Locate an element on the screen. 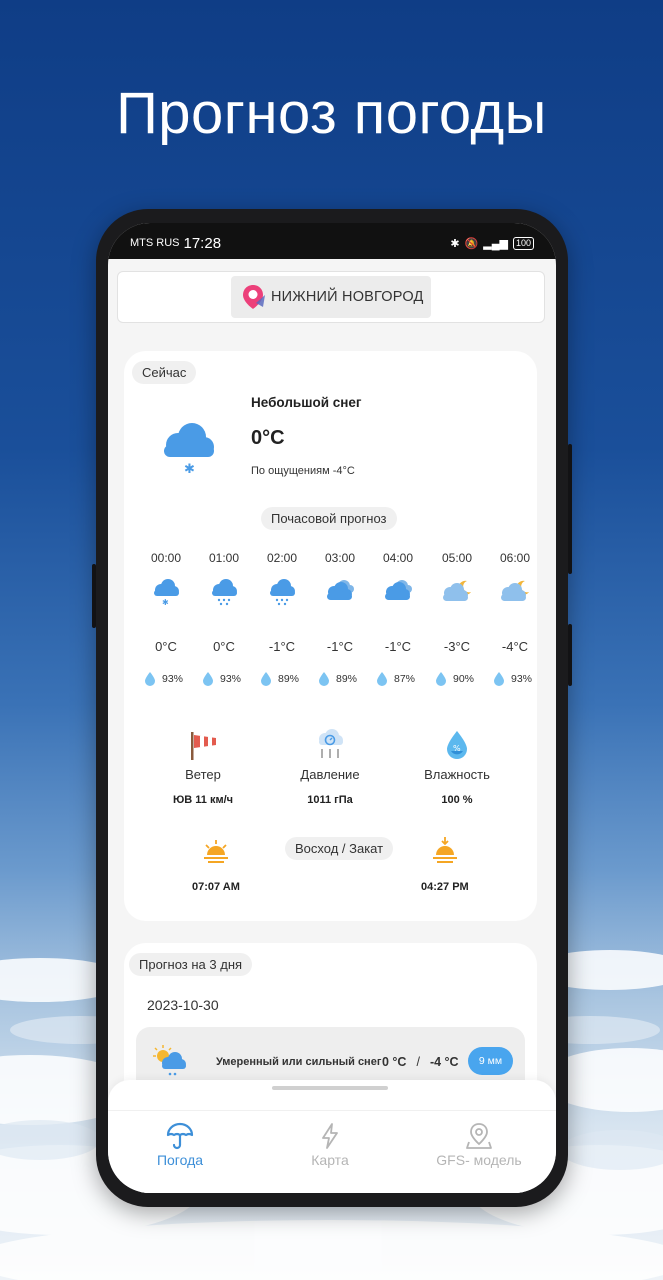  humidity-metric: % Влажность 100 % is located at coordinates (457, 767).